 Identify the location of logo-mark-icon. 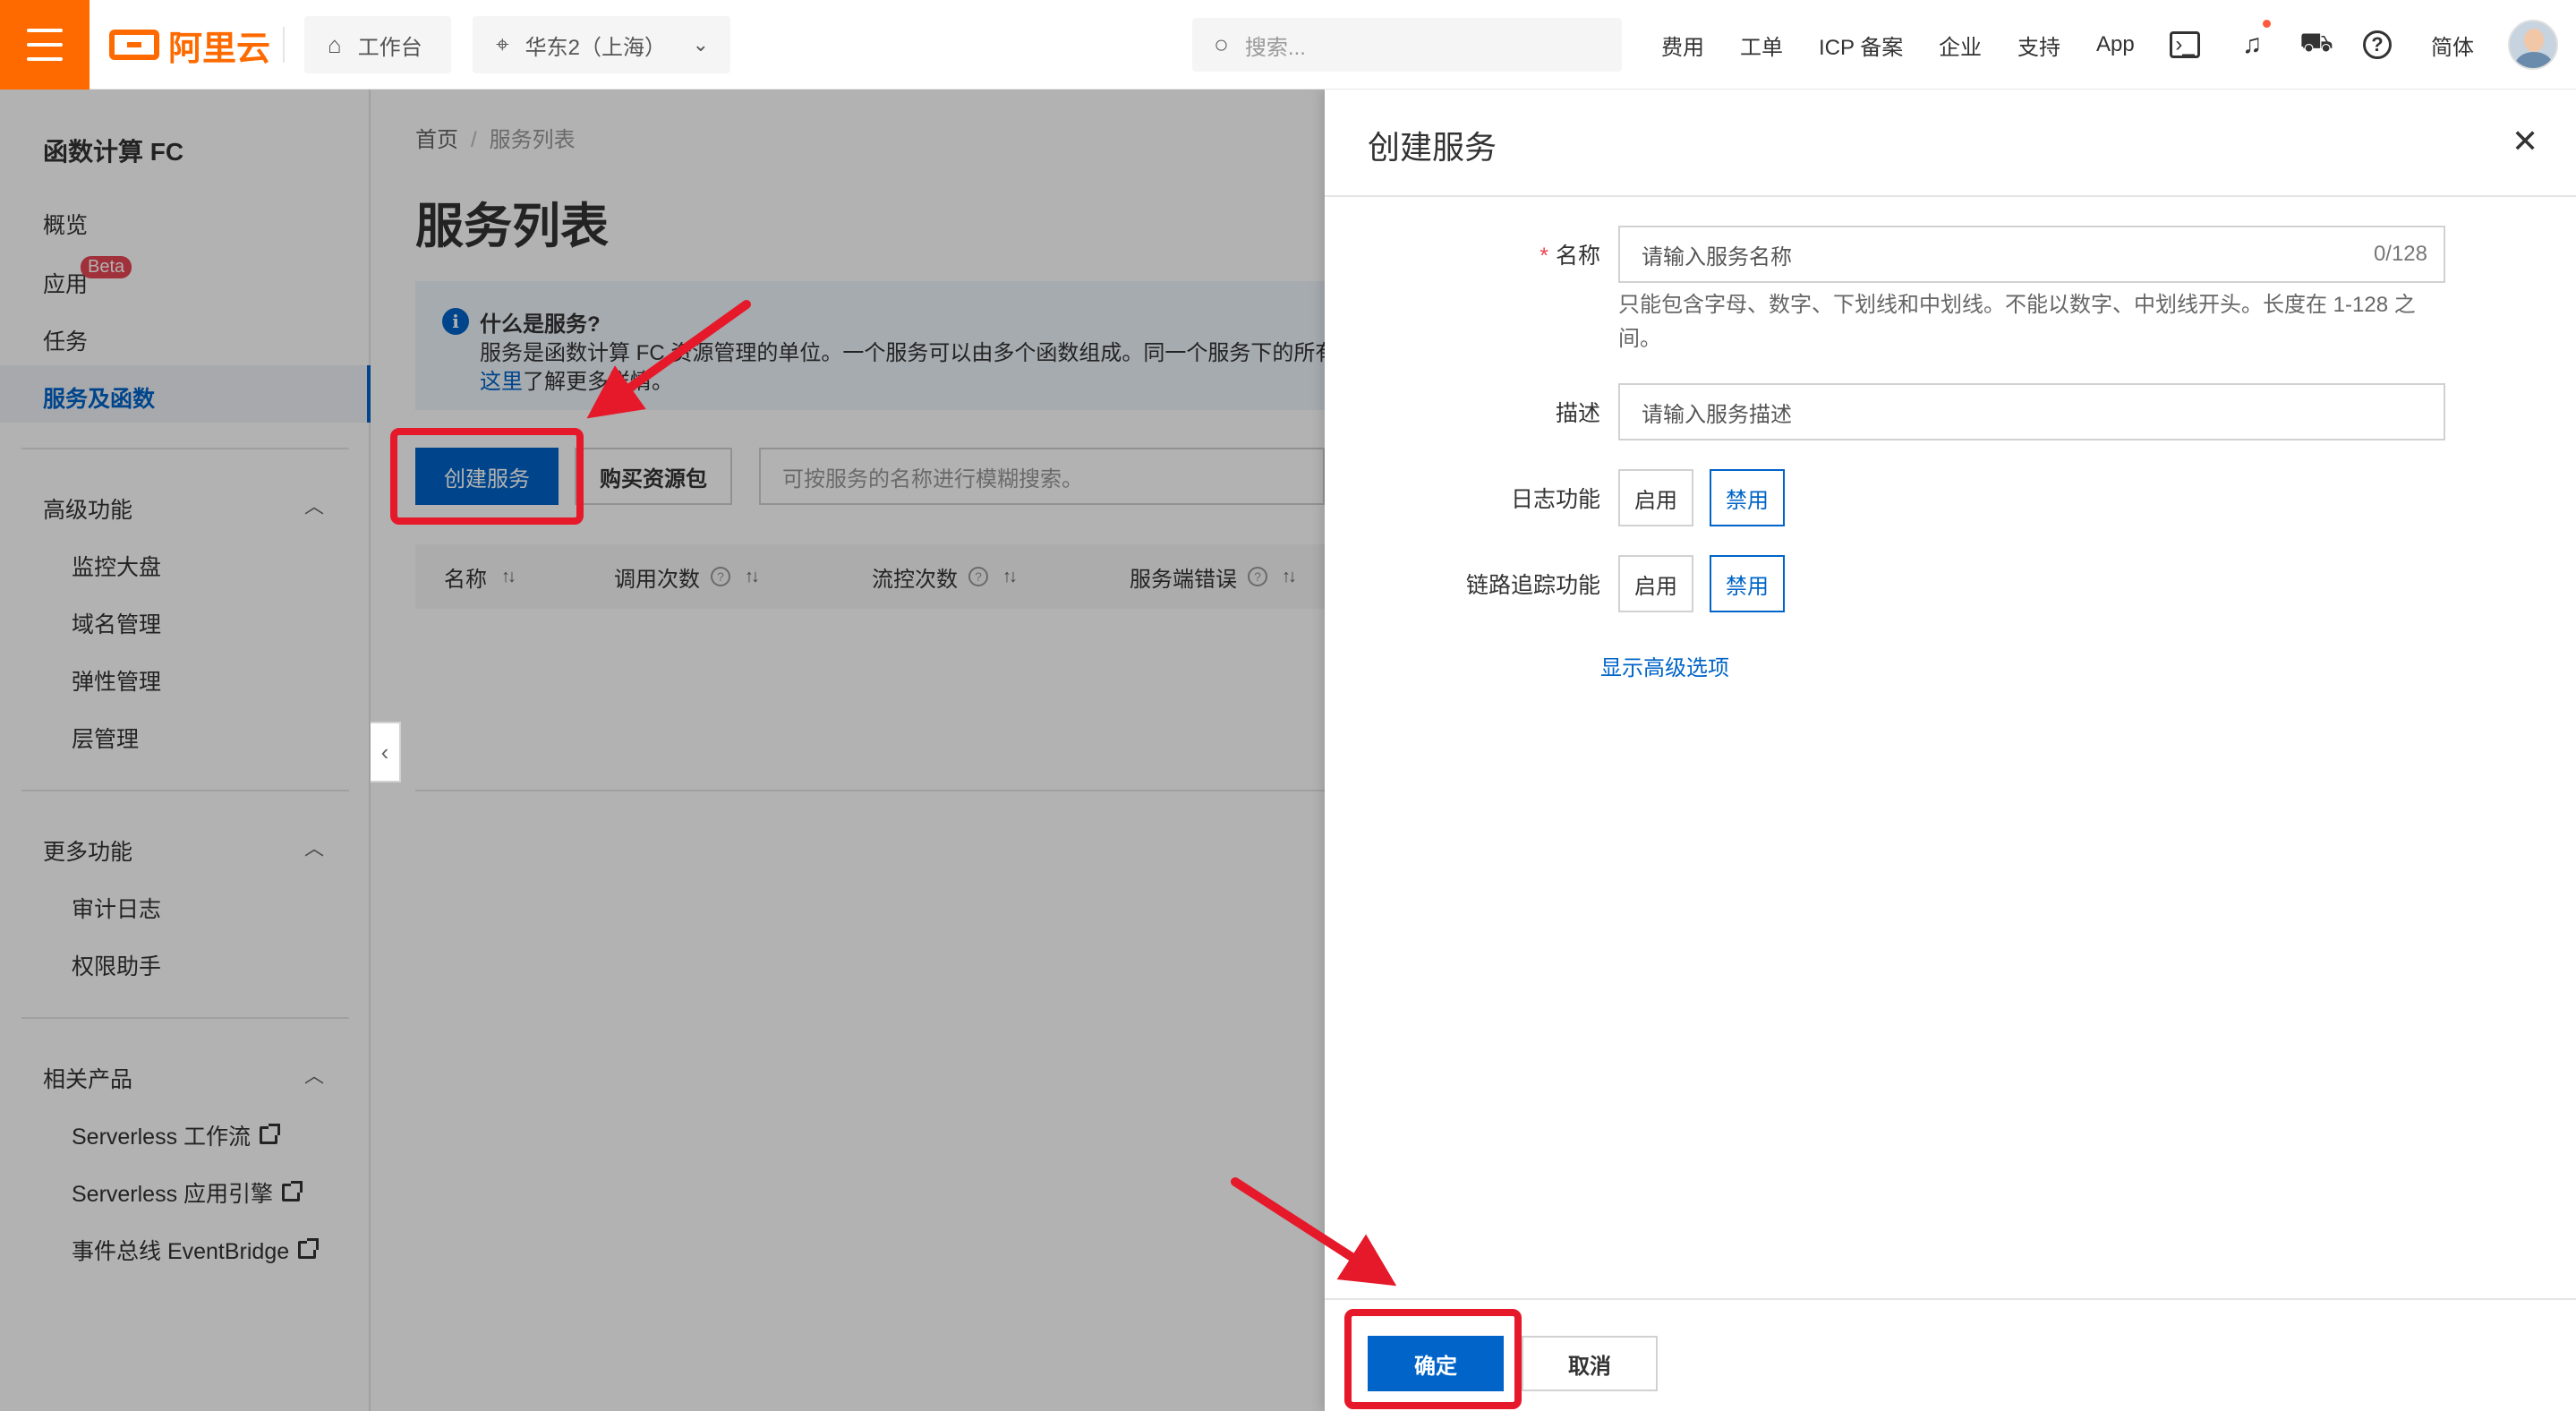
(134, 45).